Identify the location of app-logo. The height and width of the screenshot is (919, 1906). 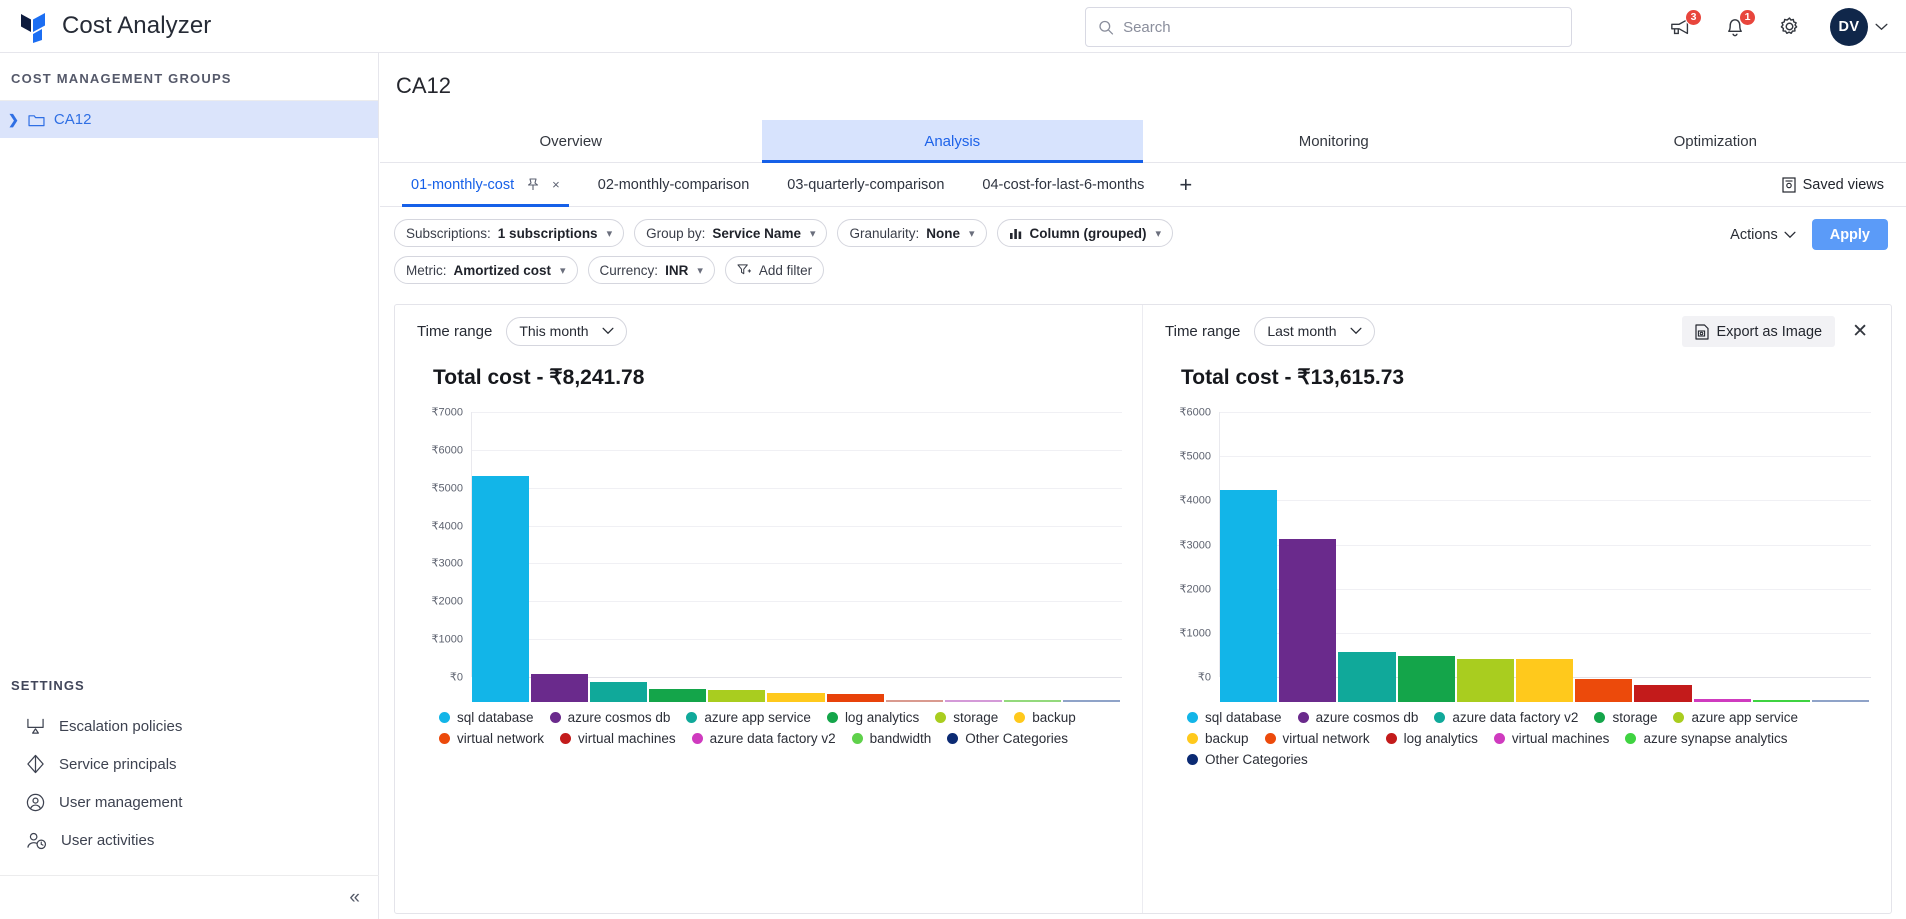
(34, 26).